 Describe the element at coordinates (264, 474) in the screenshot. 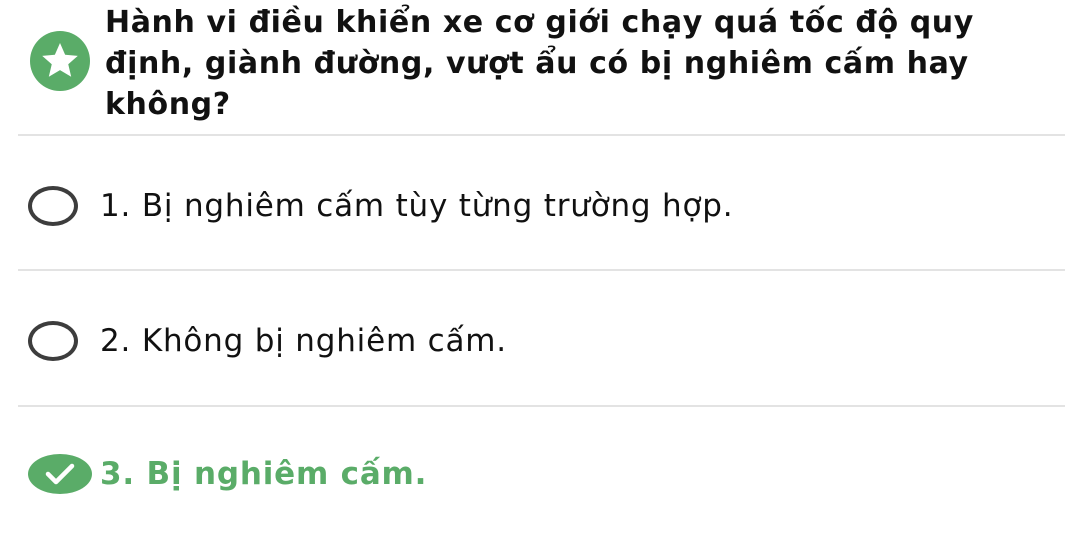

I see `answer-option-label: 3. Bị nghiêm cấm.` at that location.